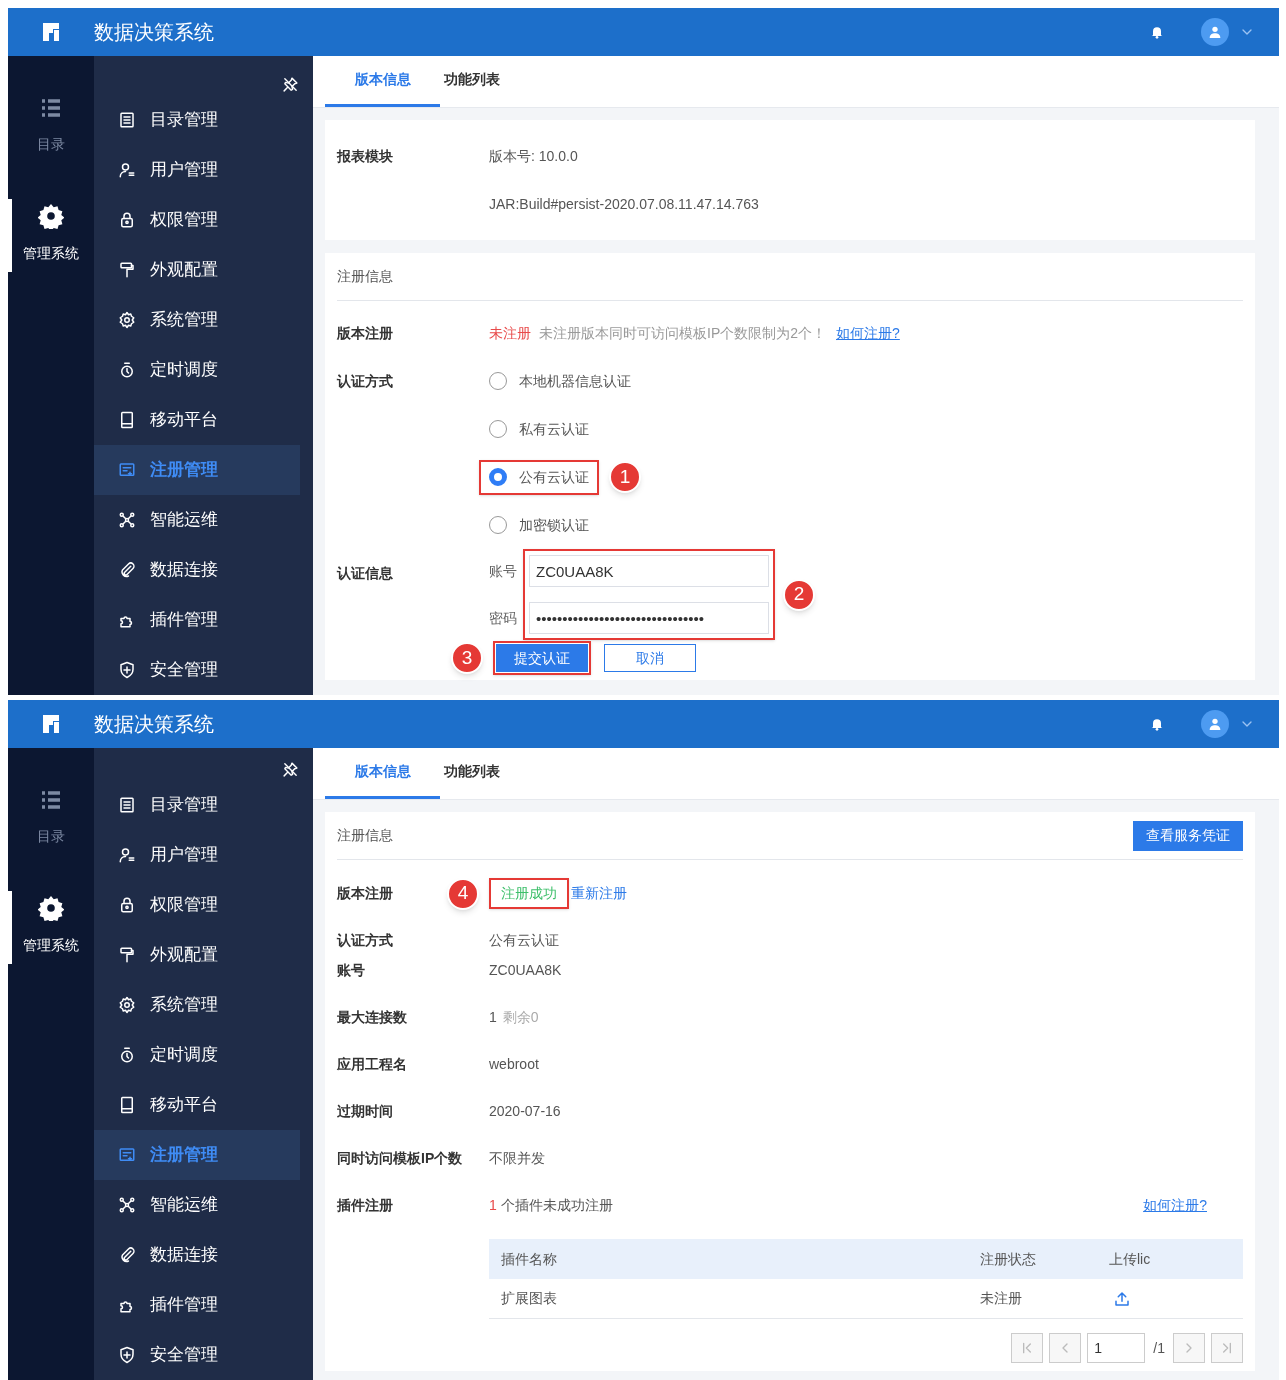 The width and height of the screenshot is (1286, 1380). I want to click on table-cell-text: 扩展图表, so click(529, 1298).